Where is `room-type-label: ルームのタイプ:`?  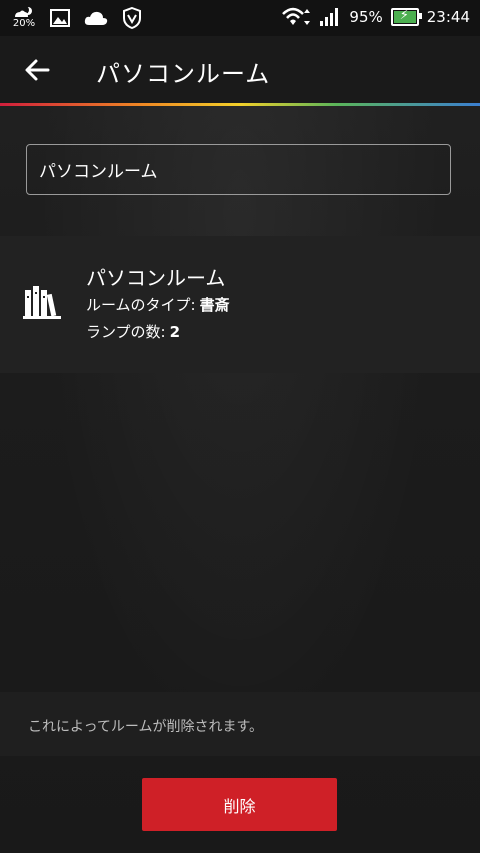
room-type-label: ルームのタイプ: is located at coordinates (141, 305).